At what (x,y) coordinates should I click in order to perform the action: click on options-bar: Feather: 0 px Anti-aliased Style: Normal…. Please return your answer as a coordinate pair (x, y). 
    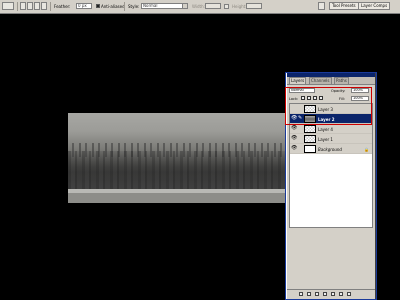
    Looking at the image, I should click on (200, 7).